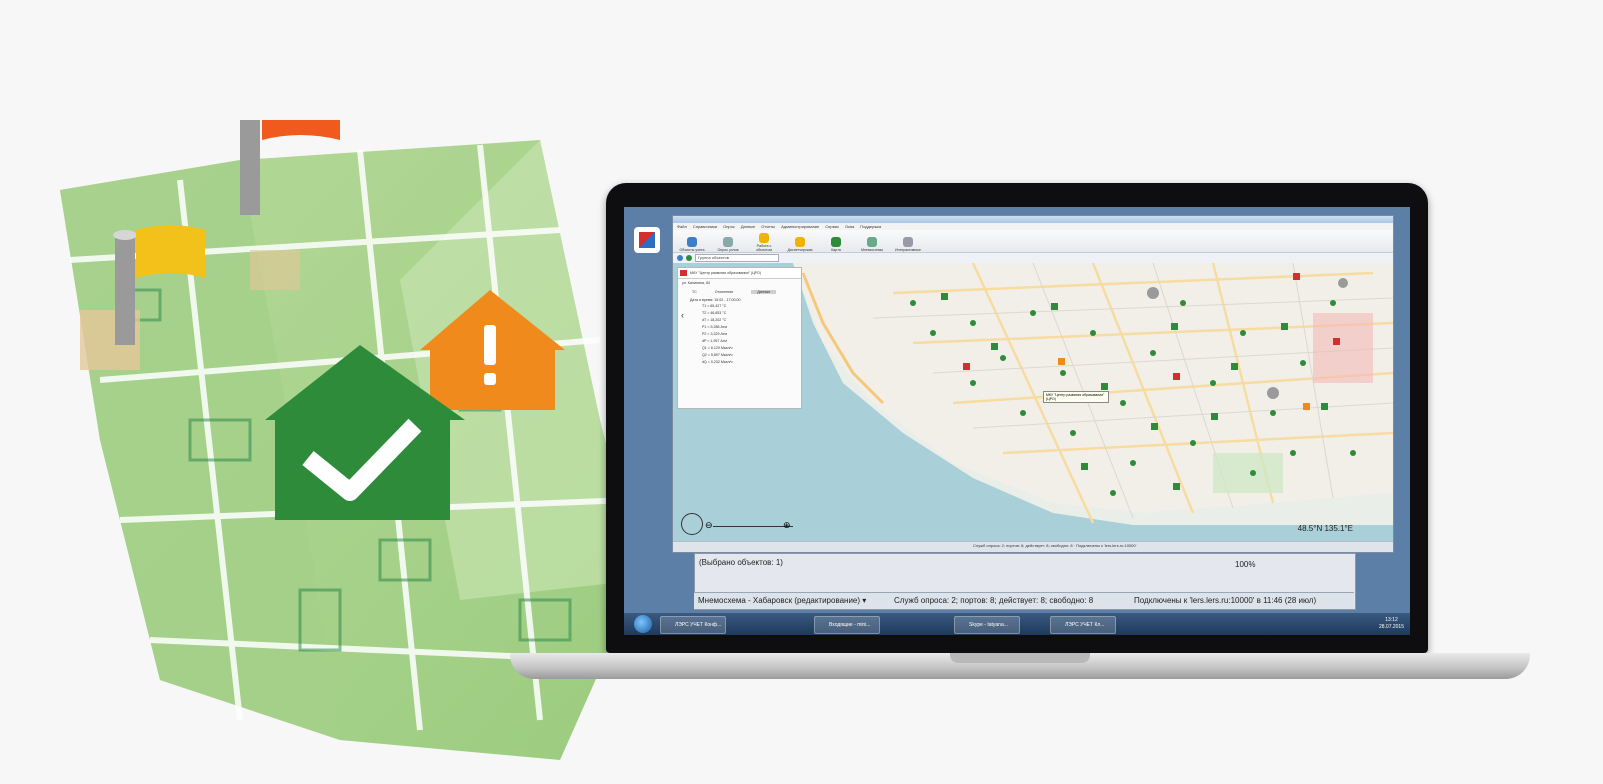  I want to click on ribbon-button: Объекты учета, so click(692, 244).